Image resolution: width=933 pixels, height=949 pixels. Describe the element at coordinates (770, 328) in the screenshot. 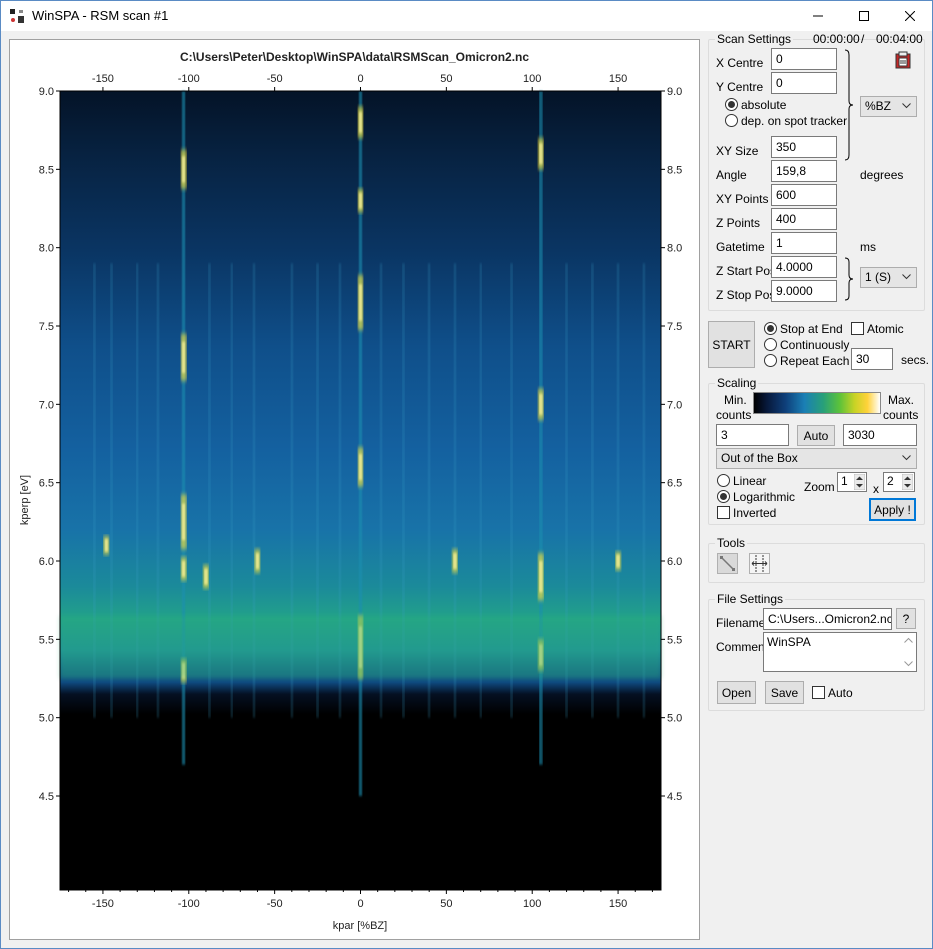

I see `stop-at-end-radio` at that location.